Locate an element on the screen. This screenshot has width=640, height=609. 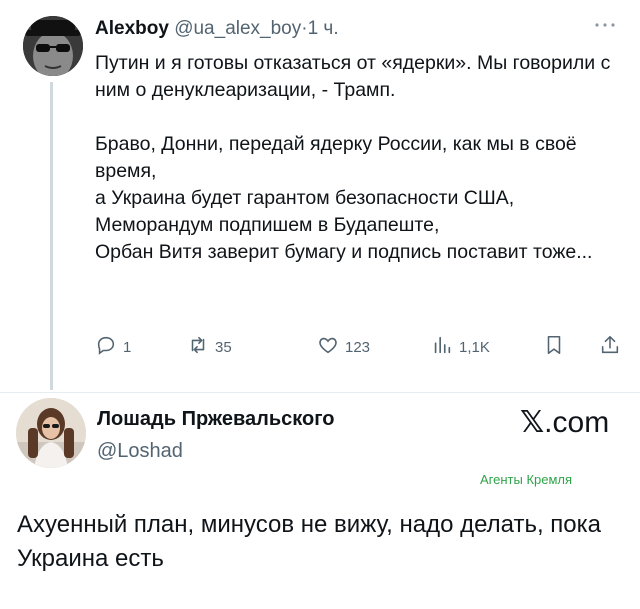
reply-icon is located at coordinates (106, 347).